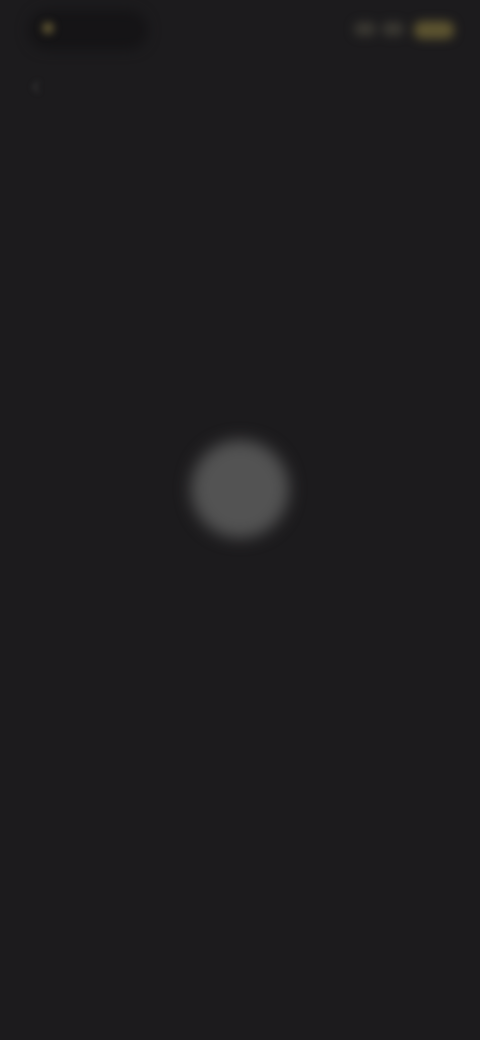 This screenshot has width=480, height=1040. I want to click on empty-state, so click(240, 510).